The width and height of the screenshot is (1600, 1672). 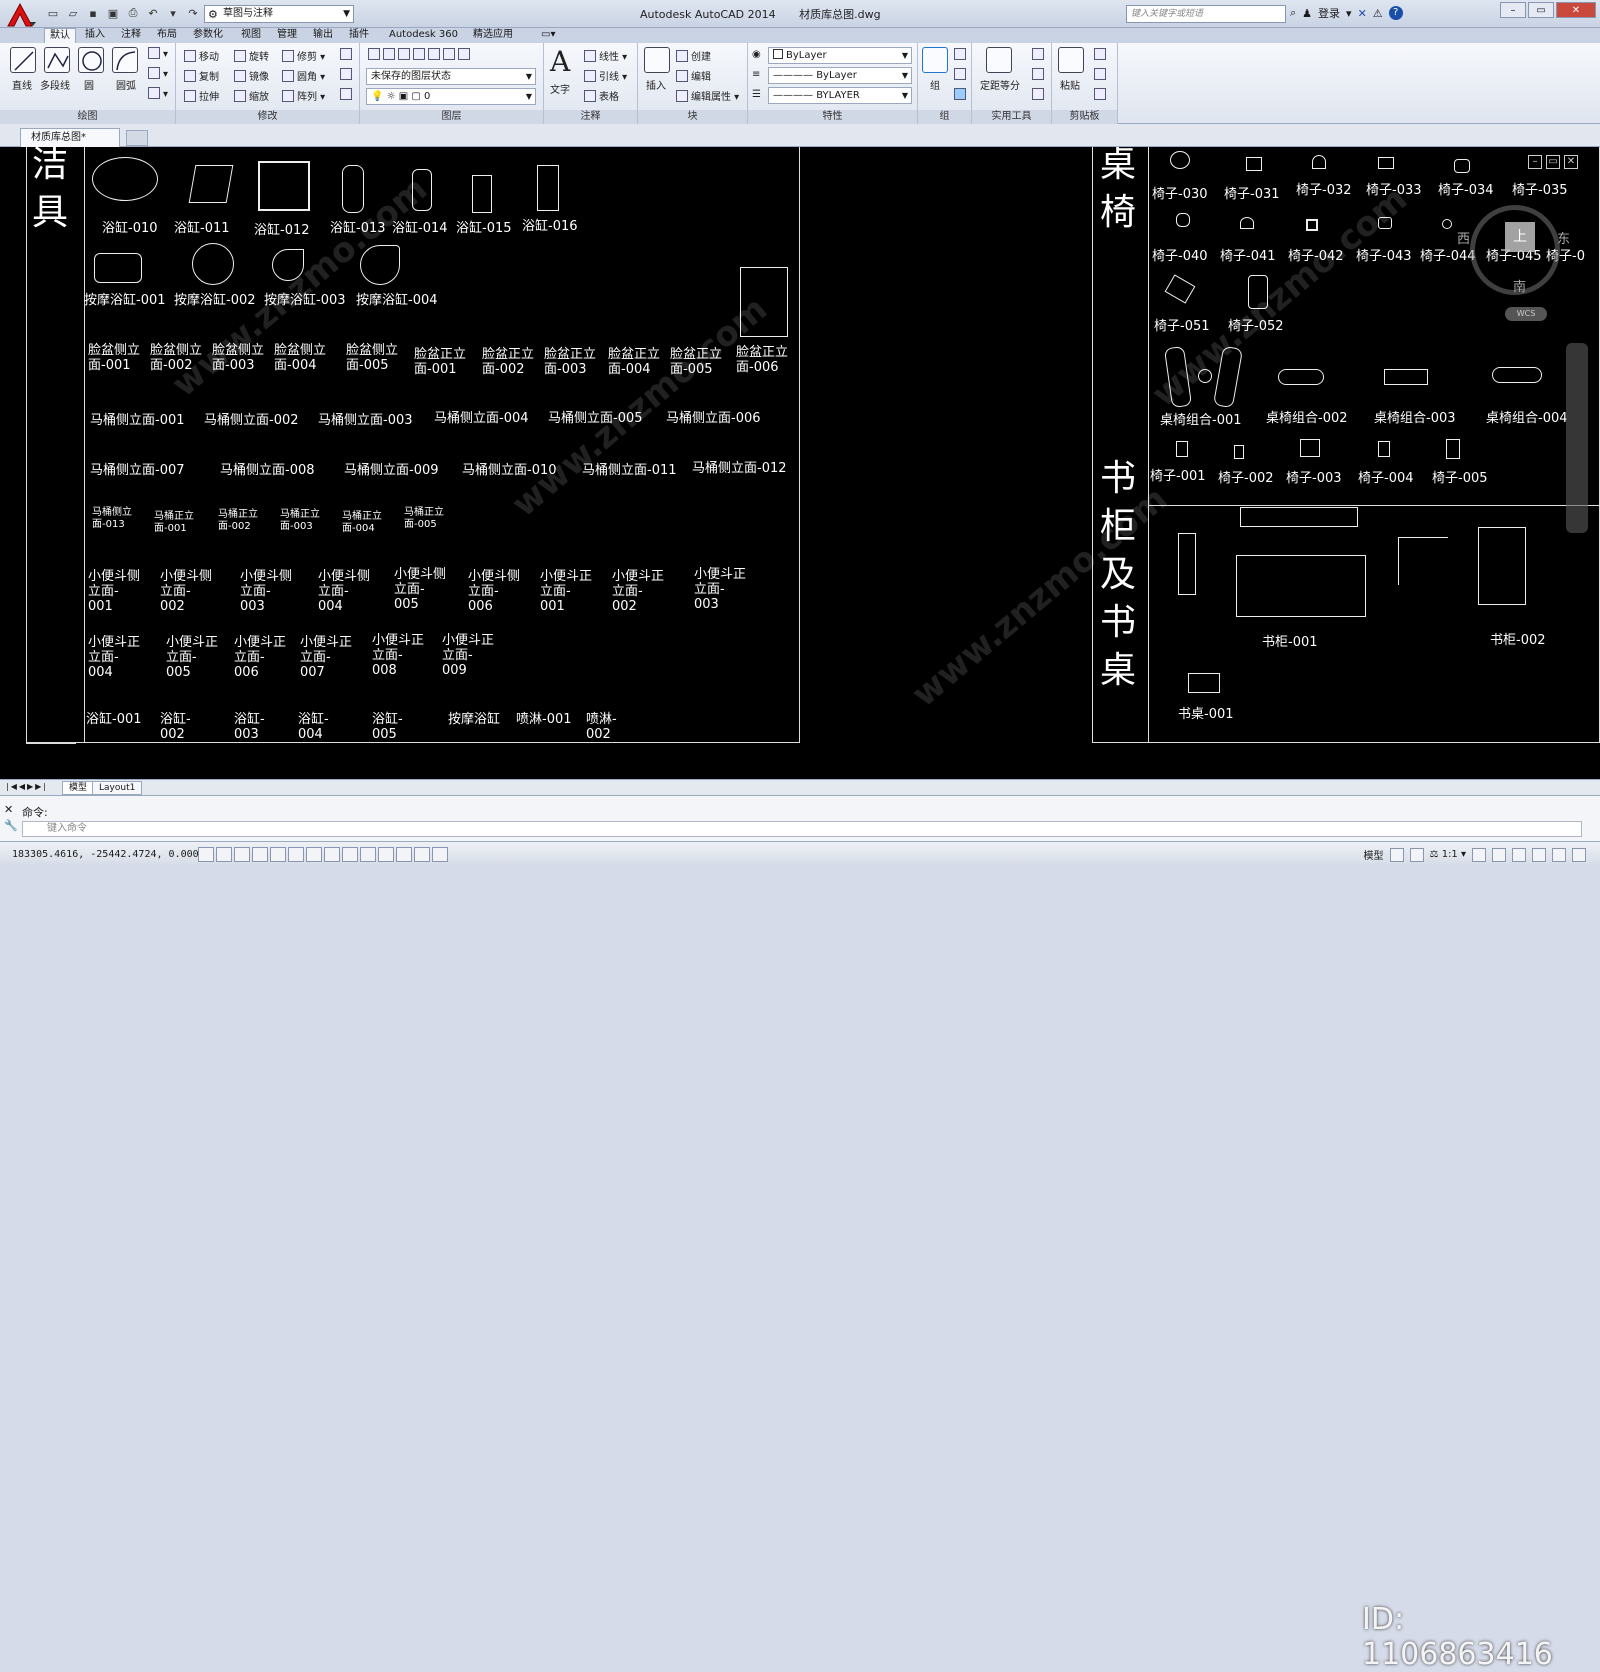 What do you see at coordinates (251, 55) in the screenshot?
I see `rotate-button: 旋转` at bounding box center [251, 55].